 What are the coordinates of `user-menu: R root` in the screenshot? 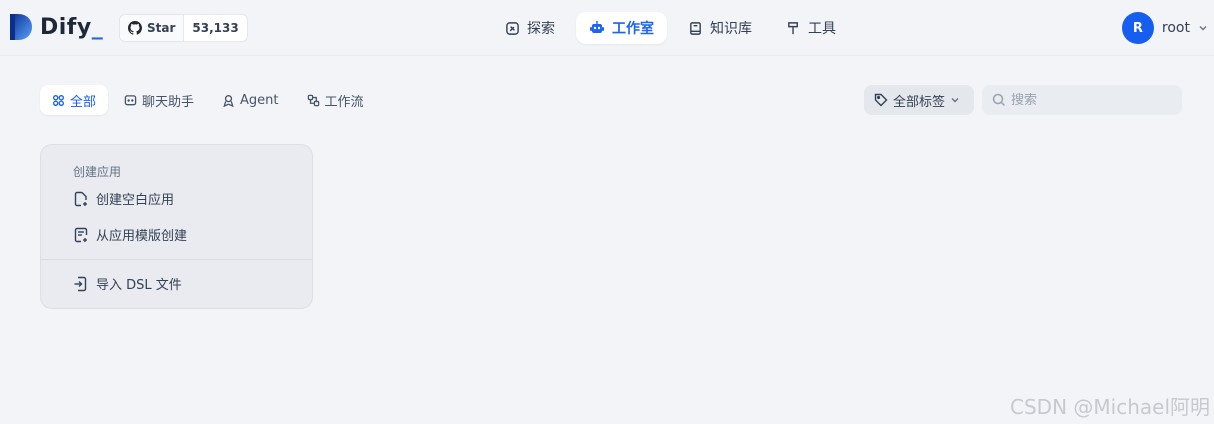 It's located at (1164, 28).